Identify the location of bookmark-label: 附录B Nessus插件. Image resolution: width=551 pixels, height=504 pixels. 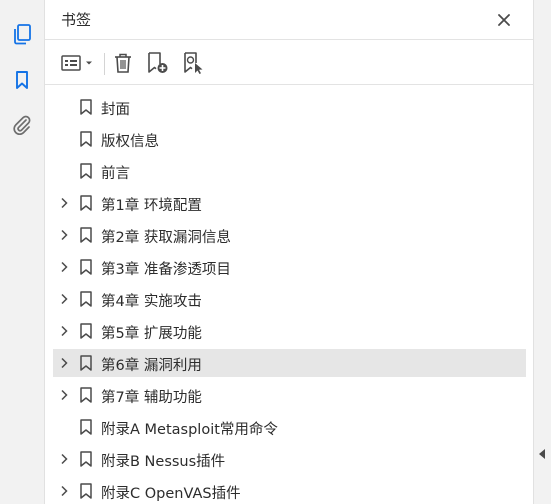
(163, 462).